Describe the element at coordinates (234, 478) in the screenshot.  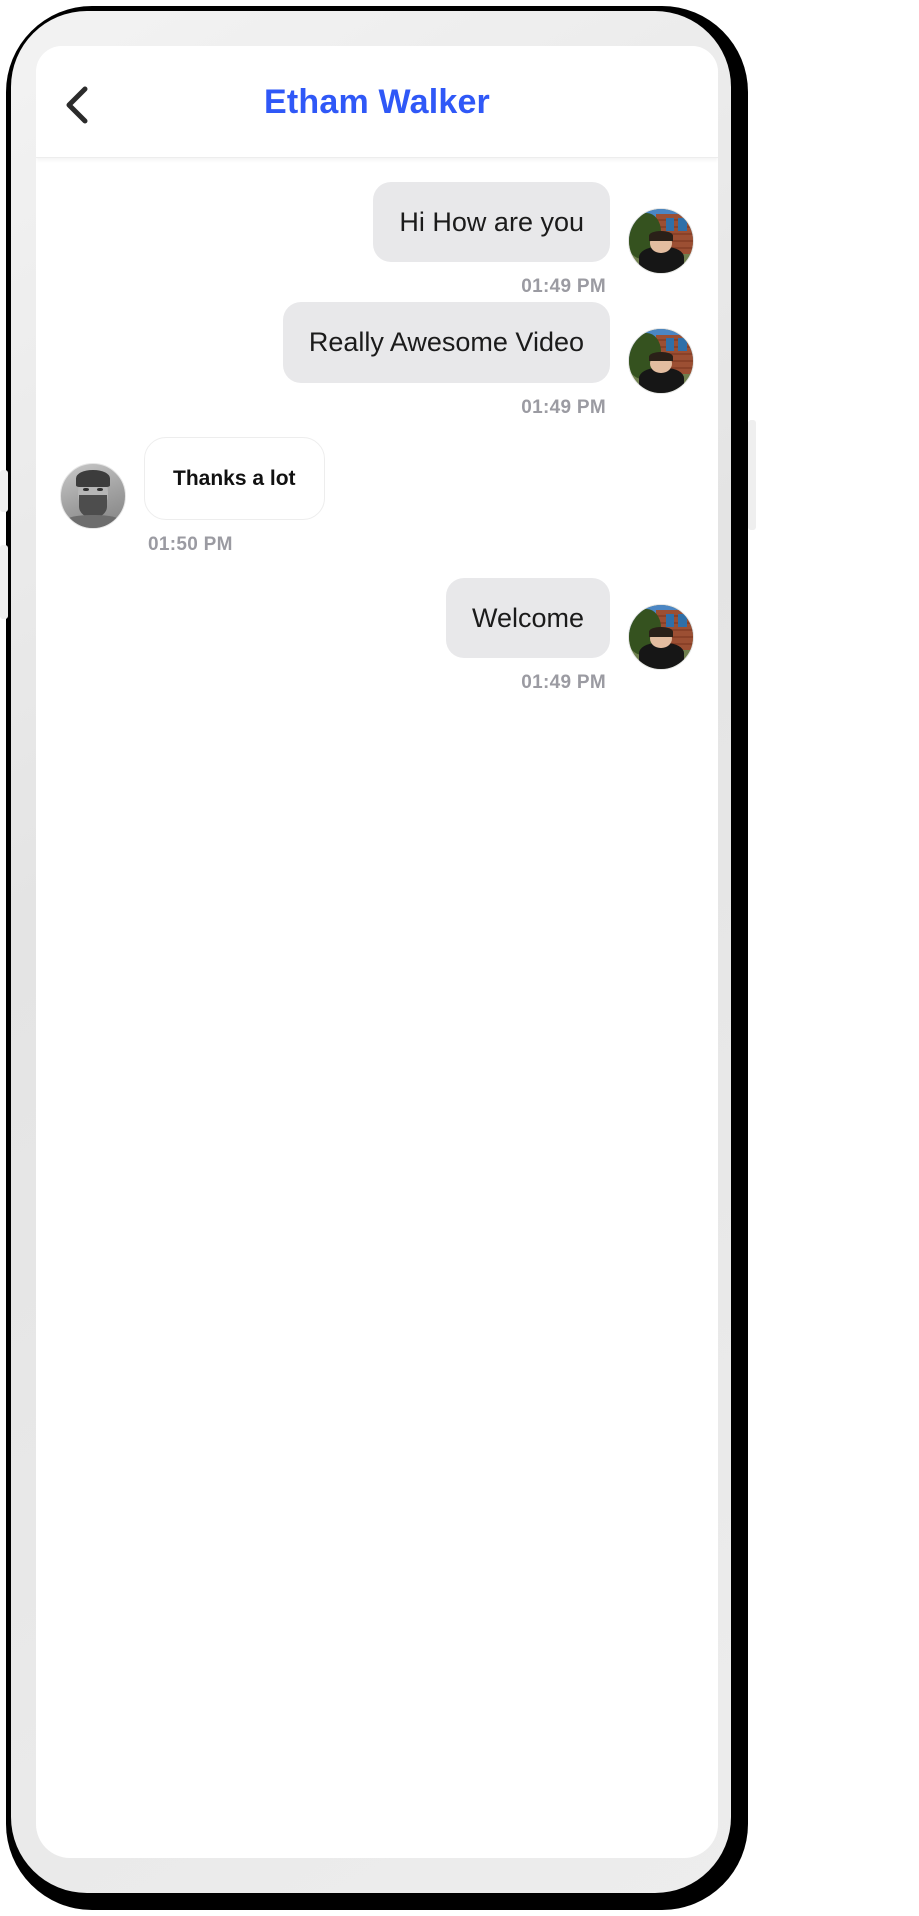
I see `message-bubble: Thanks a lot` at that location.